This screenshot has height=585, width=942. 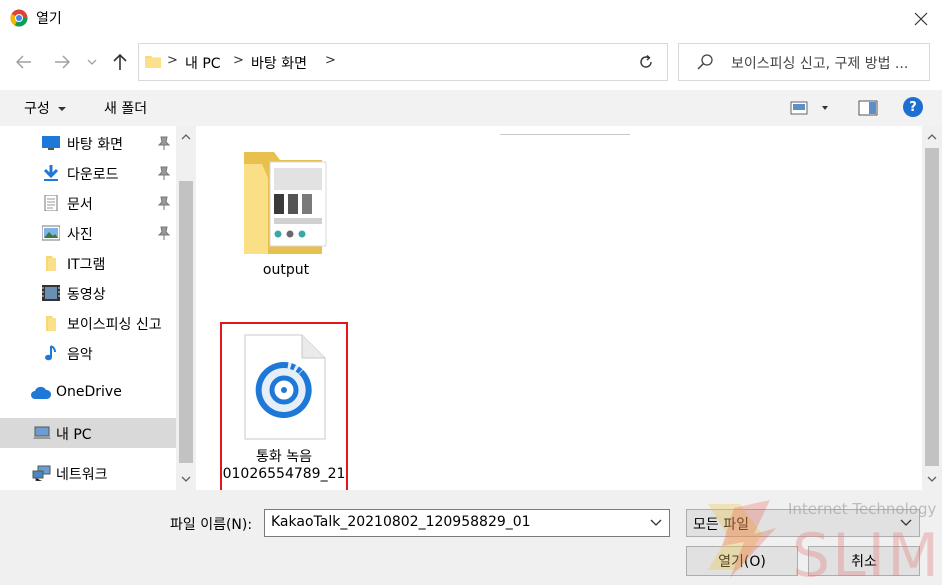 I want to click on file-name-line2: 01026554789_21, so click(x=284, y=474).